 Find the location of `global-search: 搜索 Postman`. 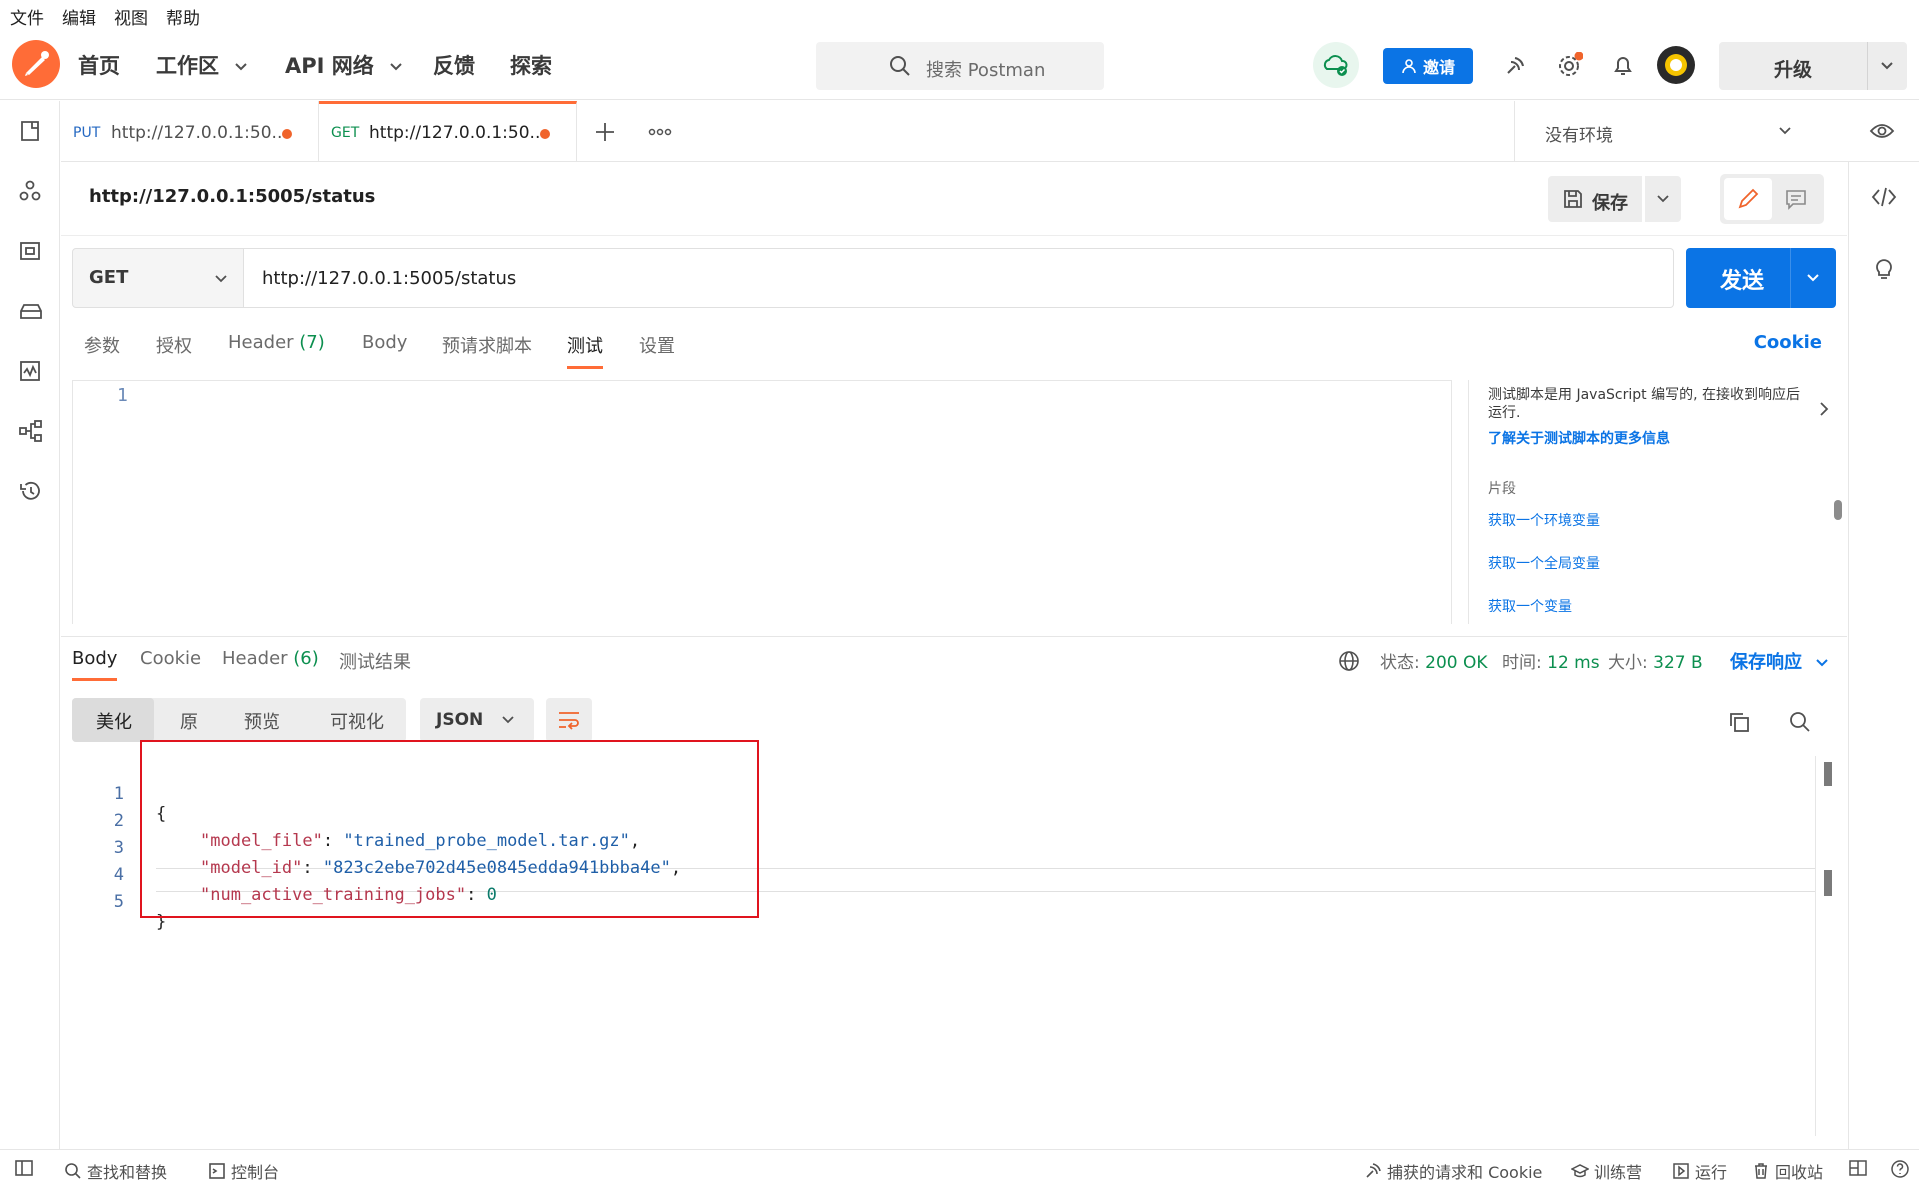

global-search: 搜索 Postman is located at coordinates (960, 66).